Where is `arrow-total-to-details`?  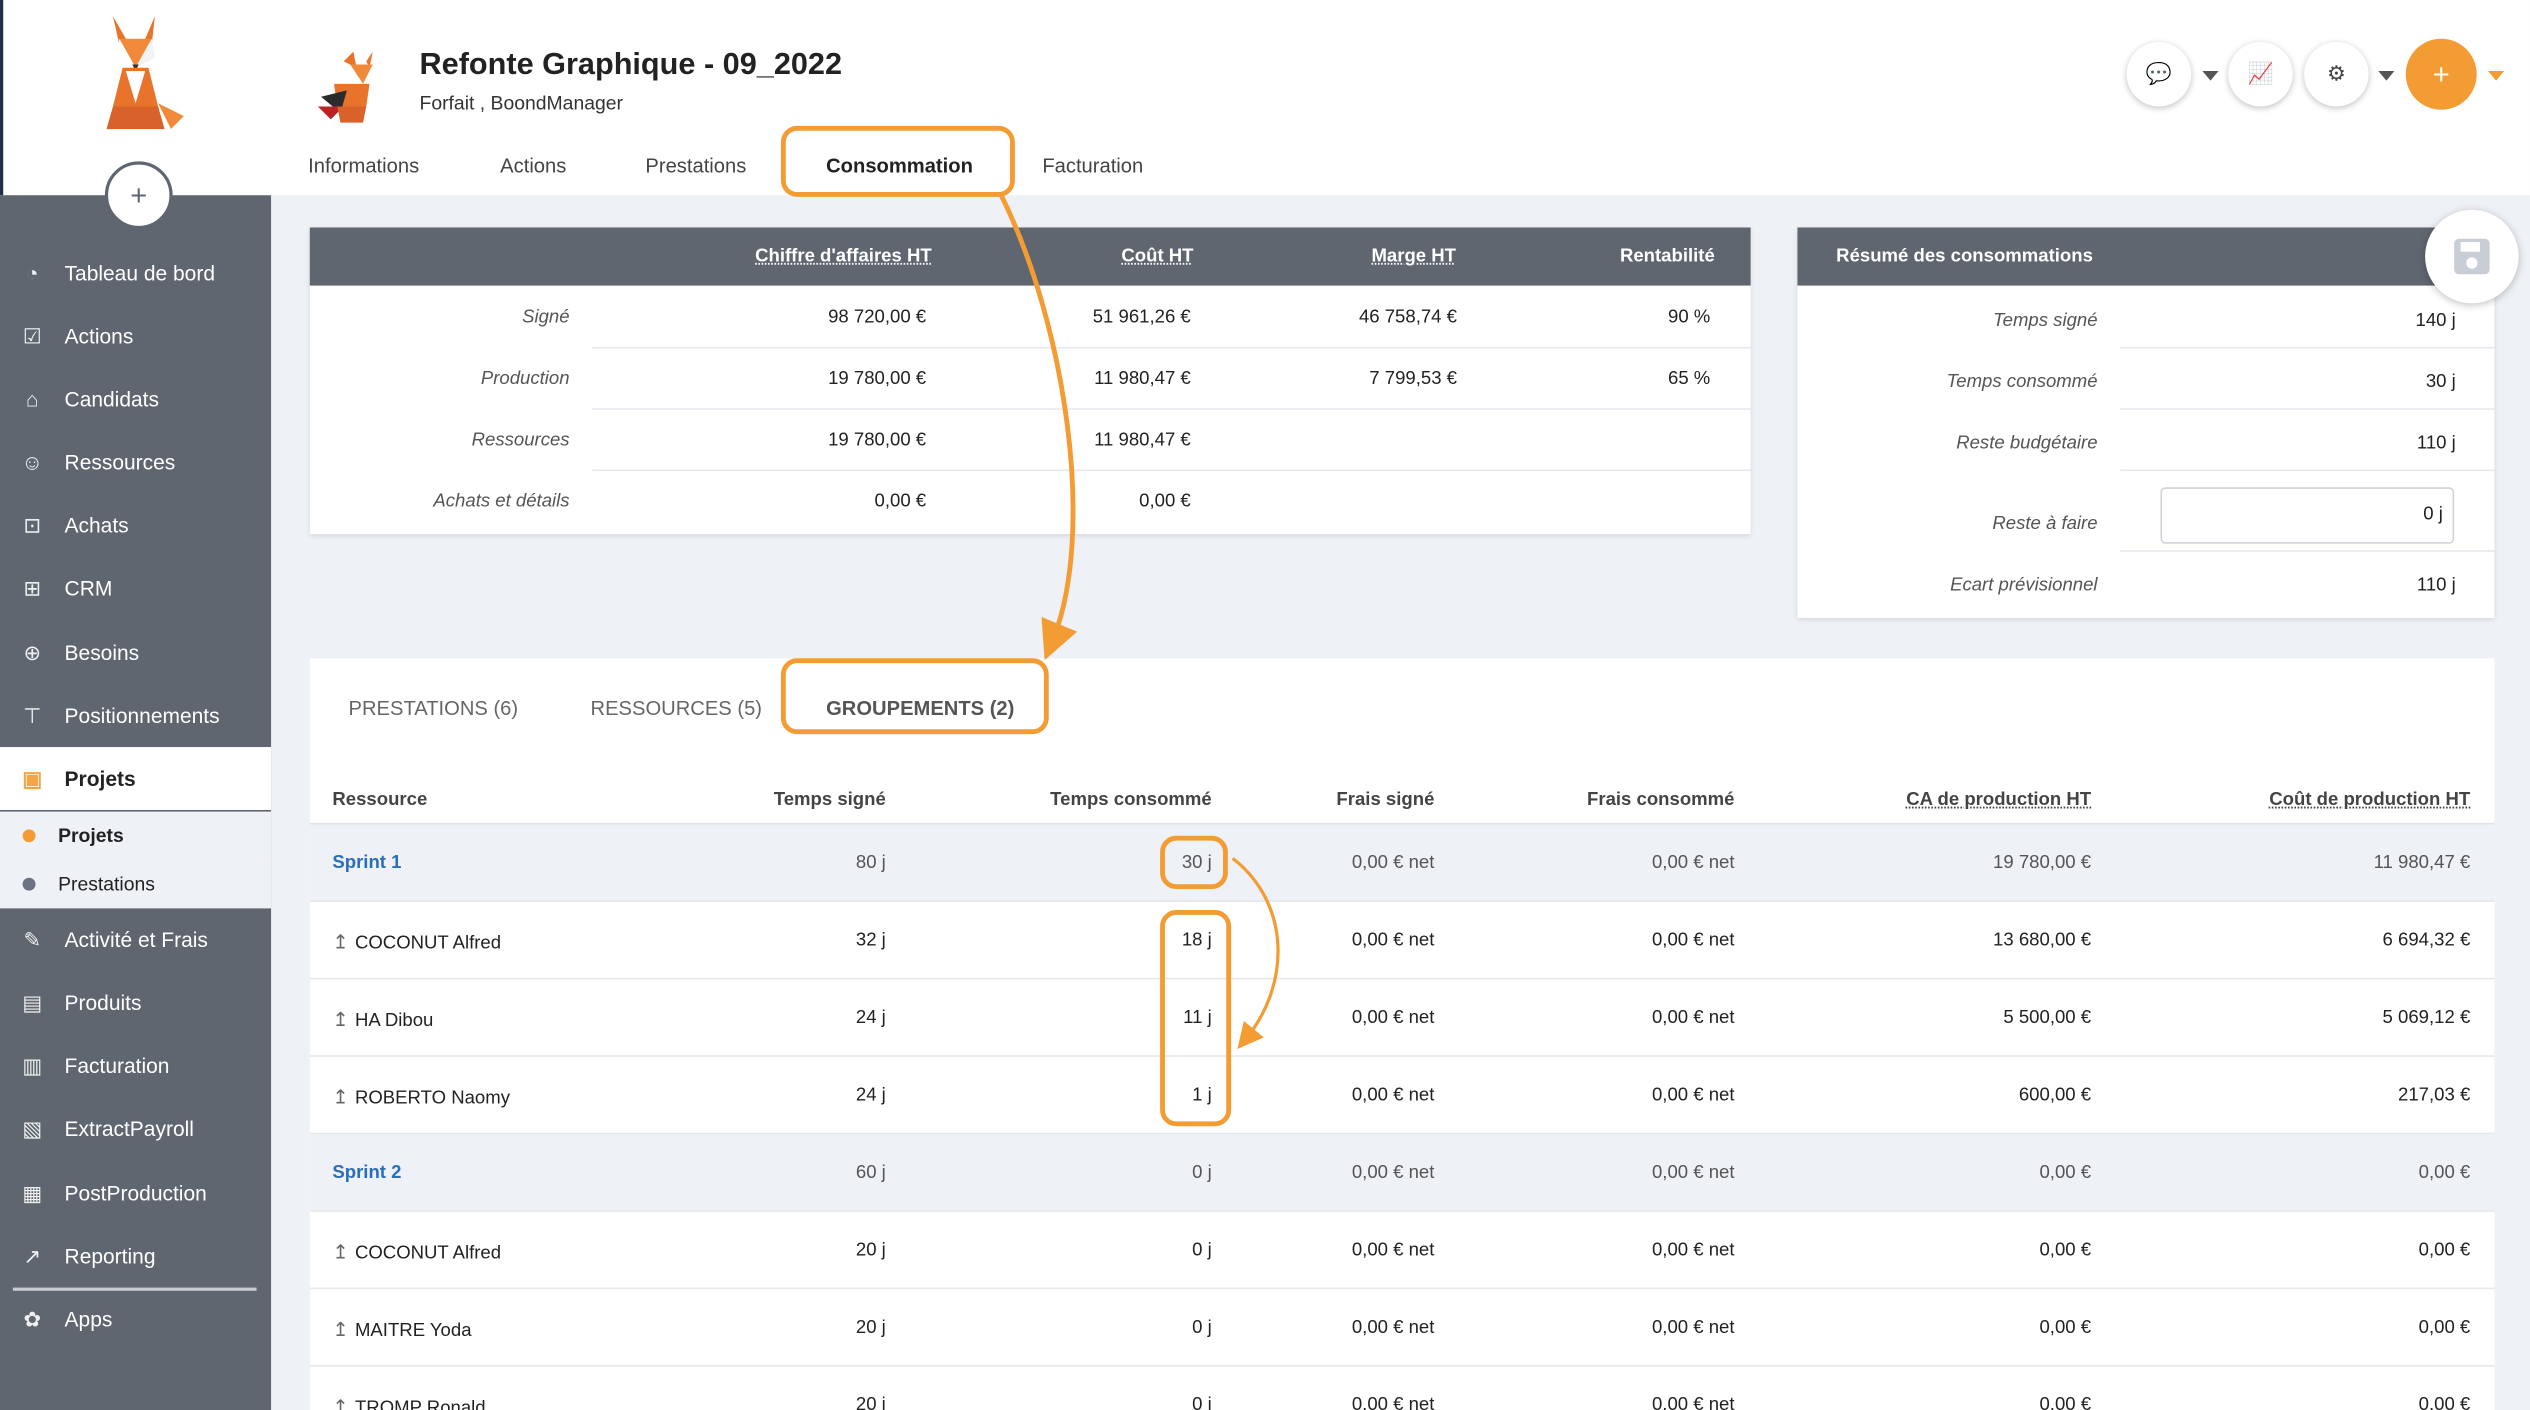 arrow-total-to-details is located at coordinates (1255, 953).